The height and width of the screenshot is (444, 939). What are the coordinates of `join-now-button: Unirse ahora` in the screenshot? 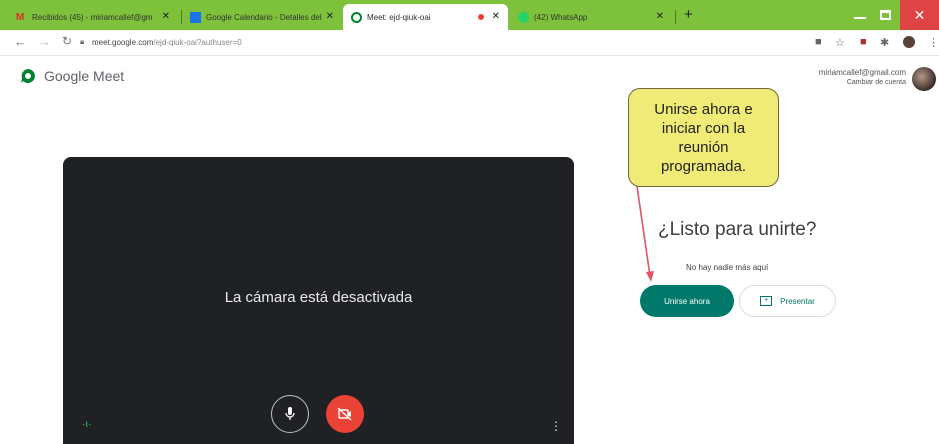 It's located at (687, 301).